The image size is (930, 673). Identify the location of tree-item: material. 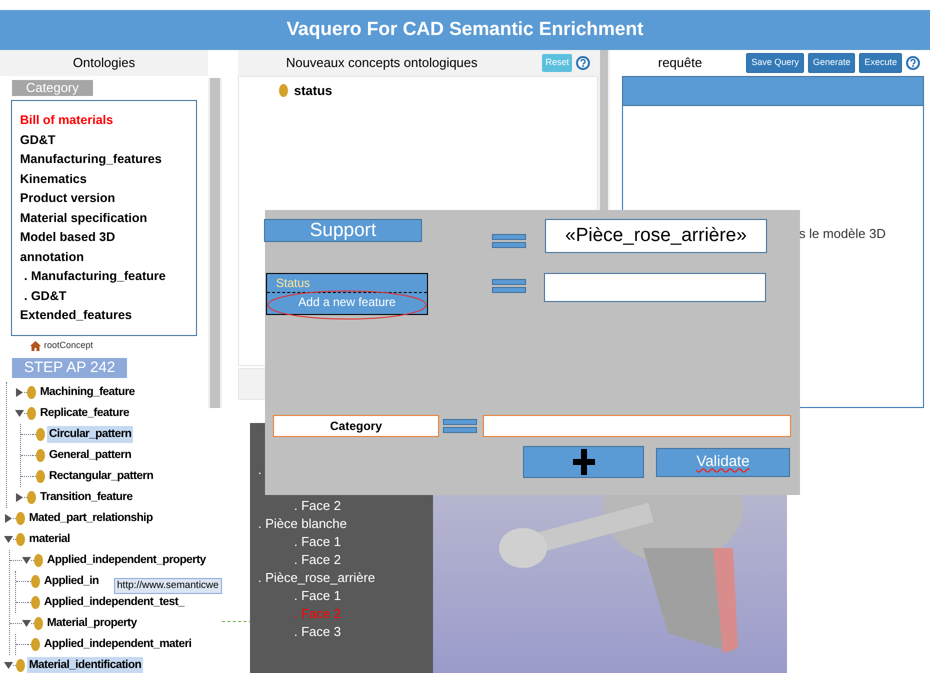
(49, 539).